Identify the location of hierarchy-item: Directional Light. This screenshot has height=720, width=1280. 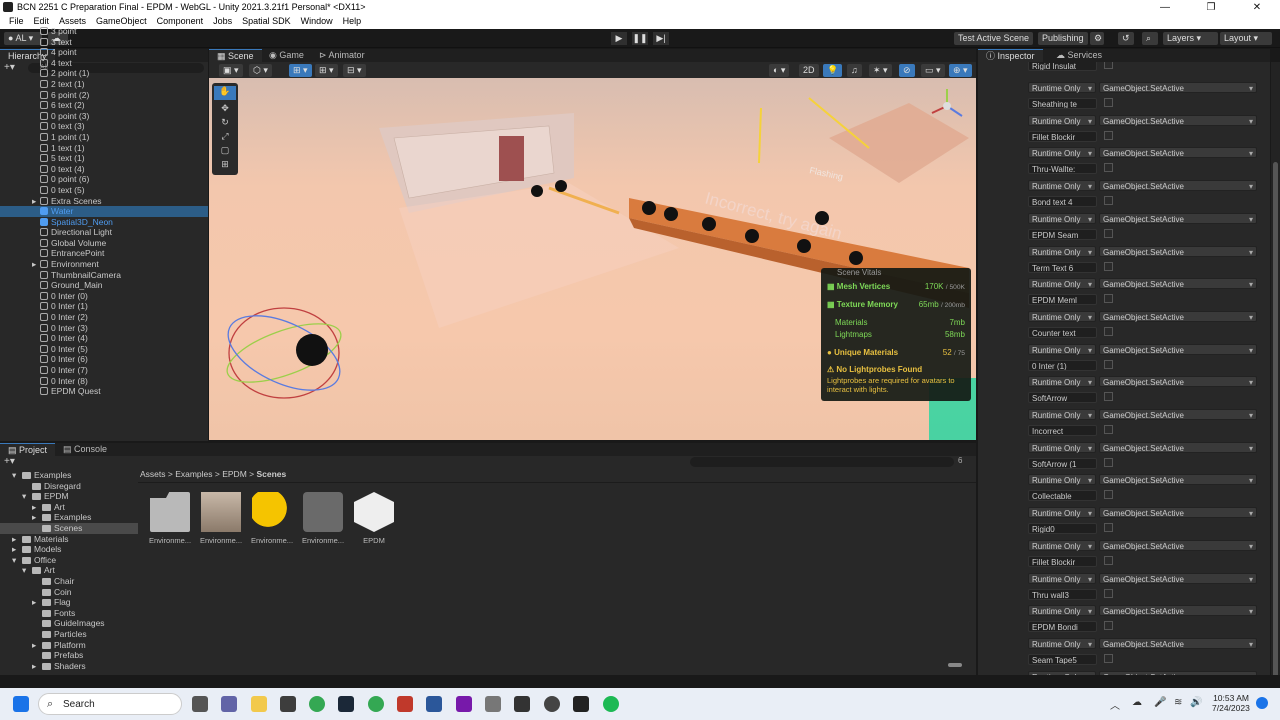
(104, 232).